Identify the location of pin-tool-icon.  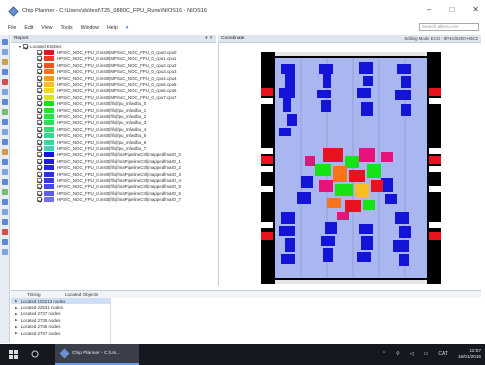
(4, 212).